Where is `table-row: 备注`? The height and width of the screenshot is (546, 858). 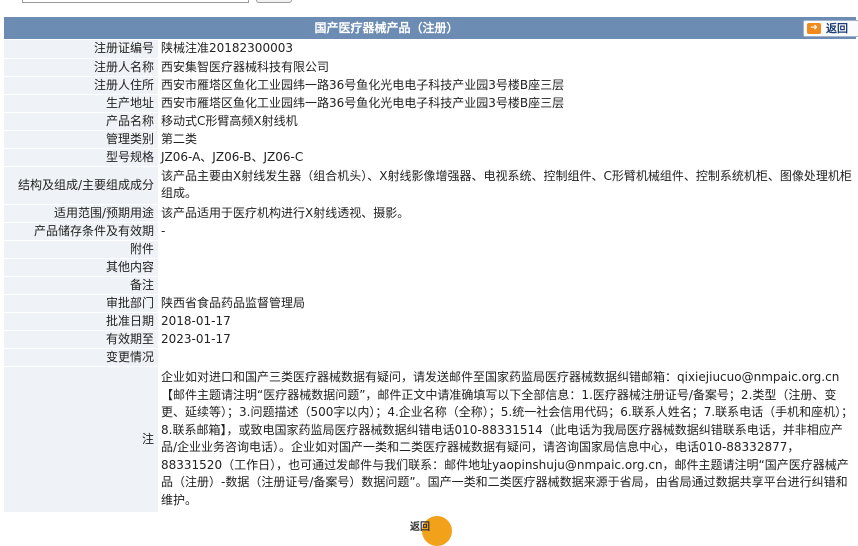 table-row: 备注 is located at coordinates (430, 285).